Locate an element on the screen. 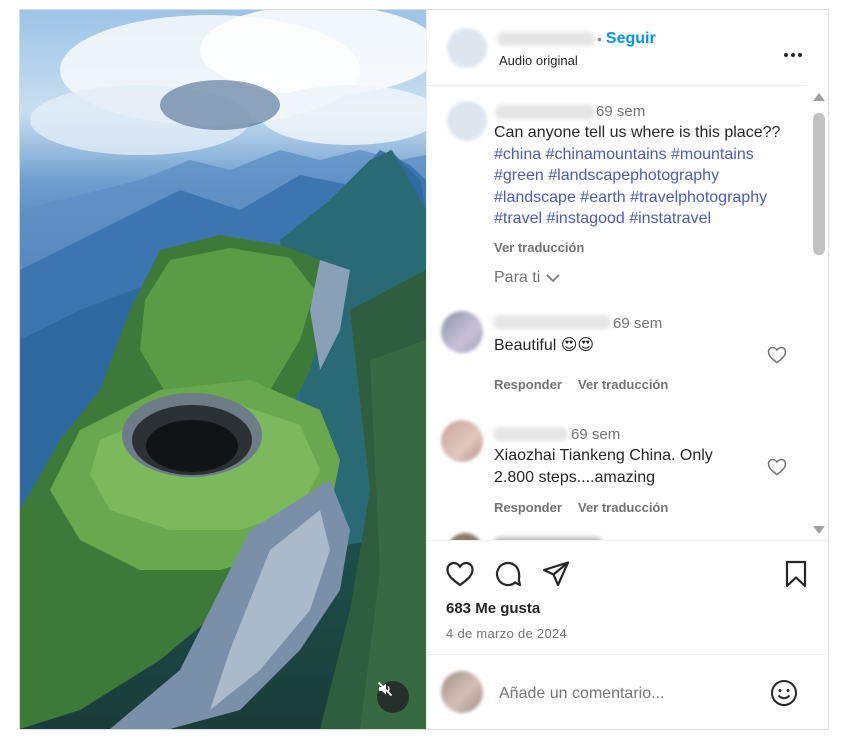 Image resolution: width=841 pixels, height=741 pixels. add-comment-bar is located at coordinates (628, 691).